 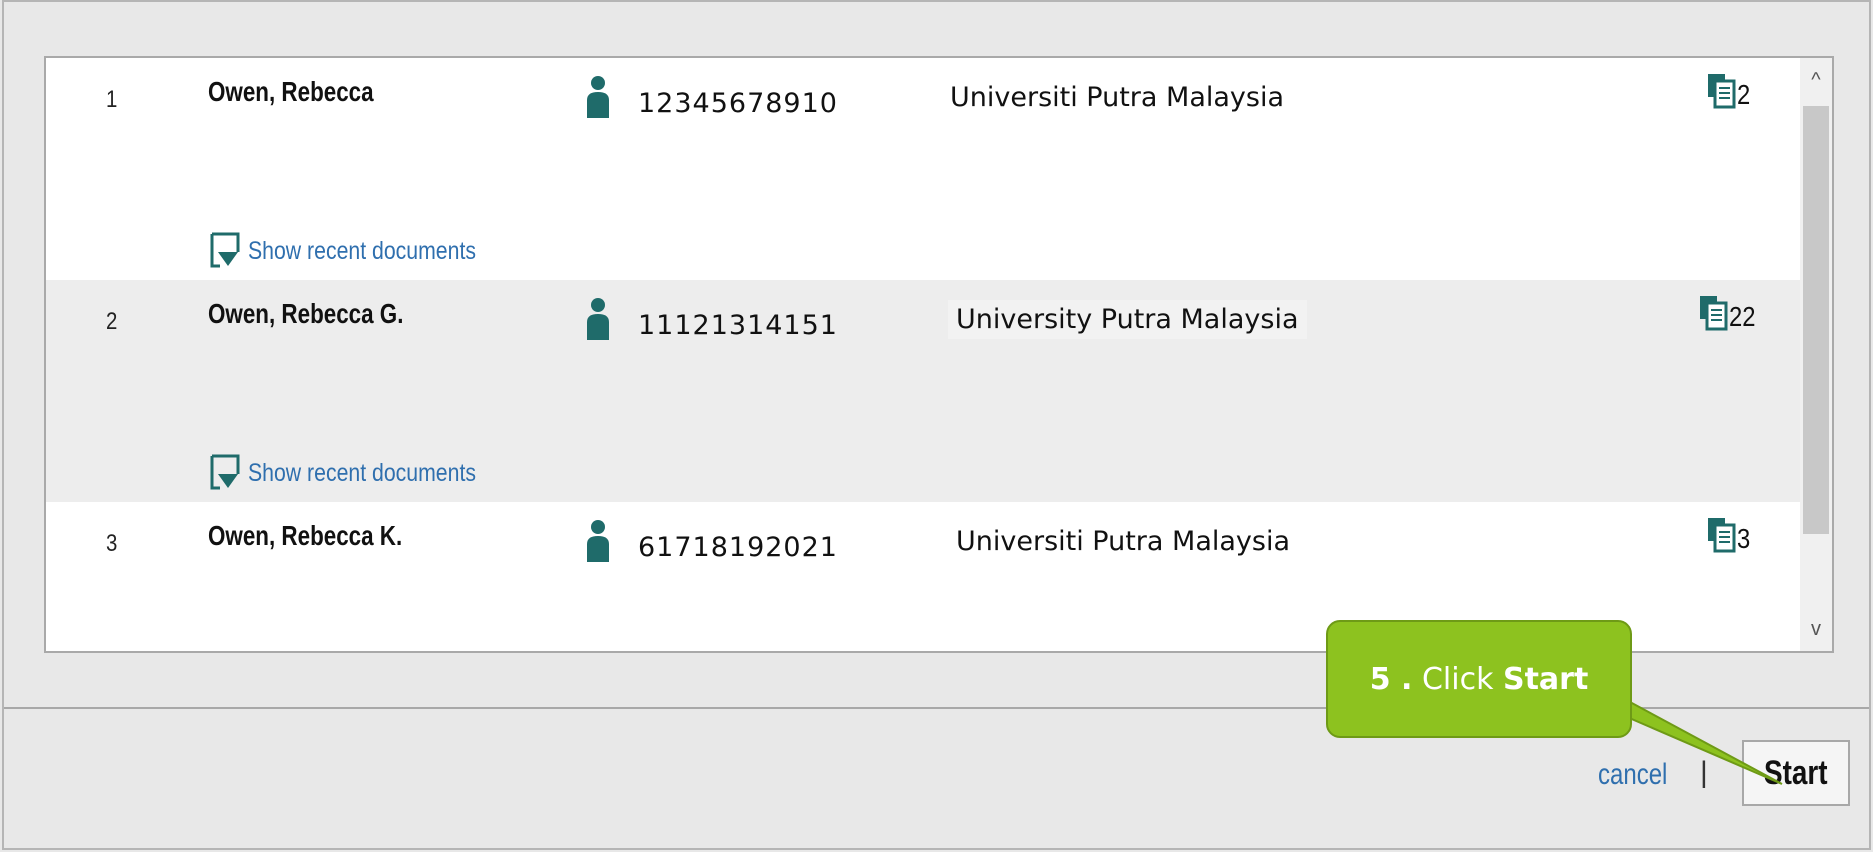 What do you see at coordinates (1391, 679) in the screenshot?
I see `callout-step: 5 .` at bounding box center [1391, 679].